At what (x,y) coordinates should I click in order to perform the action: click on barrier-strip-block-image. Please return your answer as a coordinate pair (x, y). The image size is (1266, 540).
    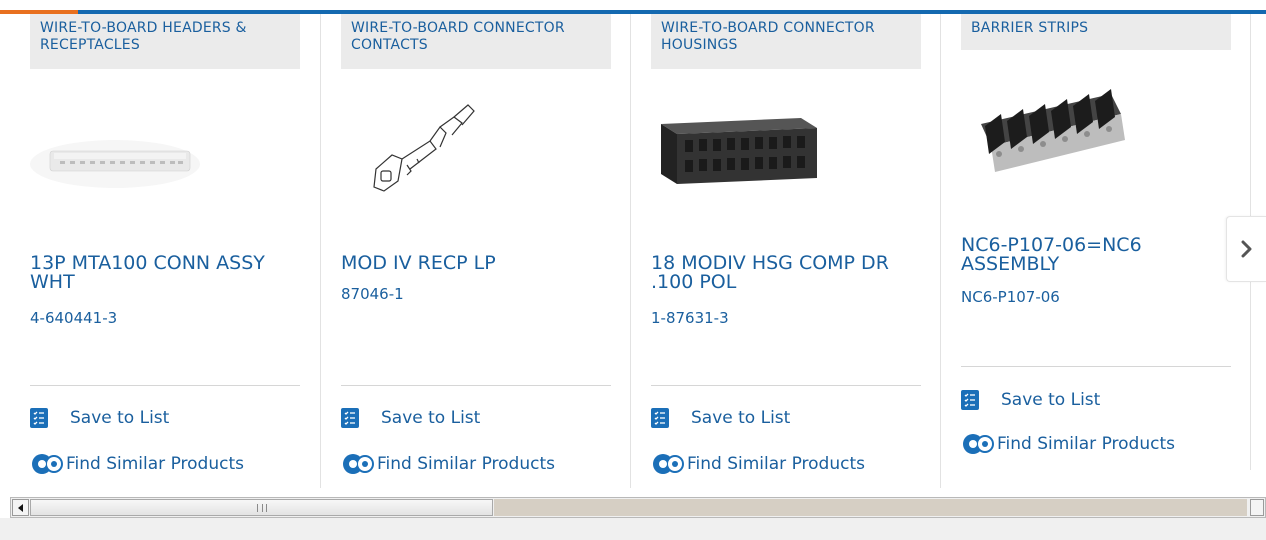
    Looking at the image, I should click on (1053, 130).